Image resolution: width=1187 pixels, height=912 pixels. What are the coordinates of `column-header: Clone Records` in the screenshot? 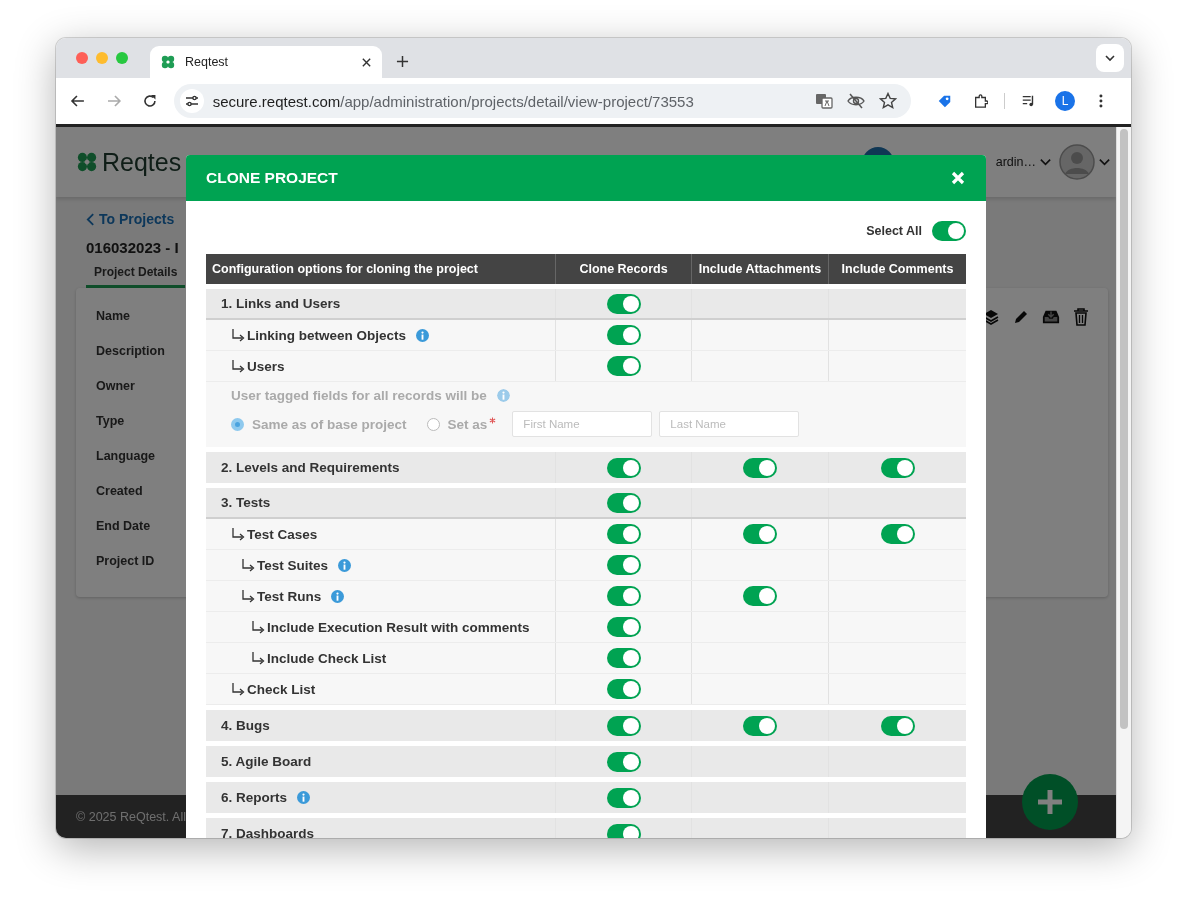 It's located at (623, 269).